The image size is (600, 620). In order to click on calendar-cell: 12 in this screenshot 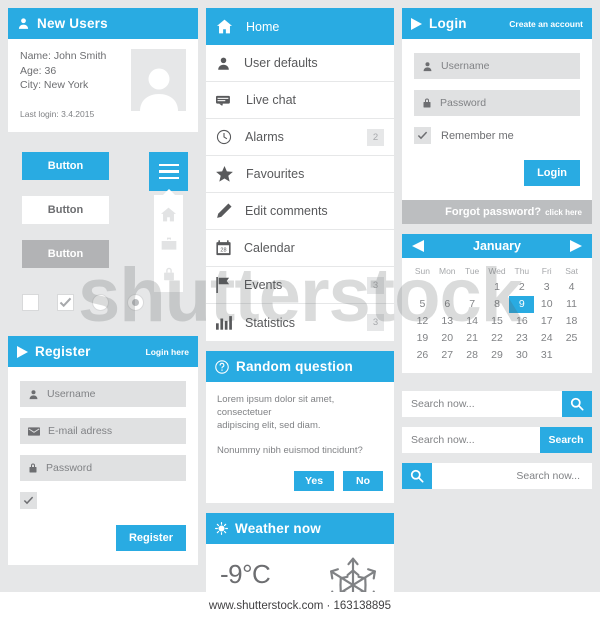, I will do `click(422, 321)`.